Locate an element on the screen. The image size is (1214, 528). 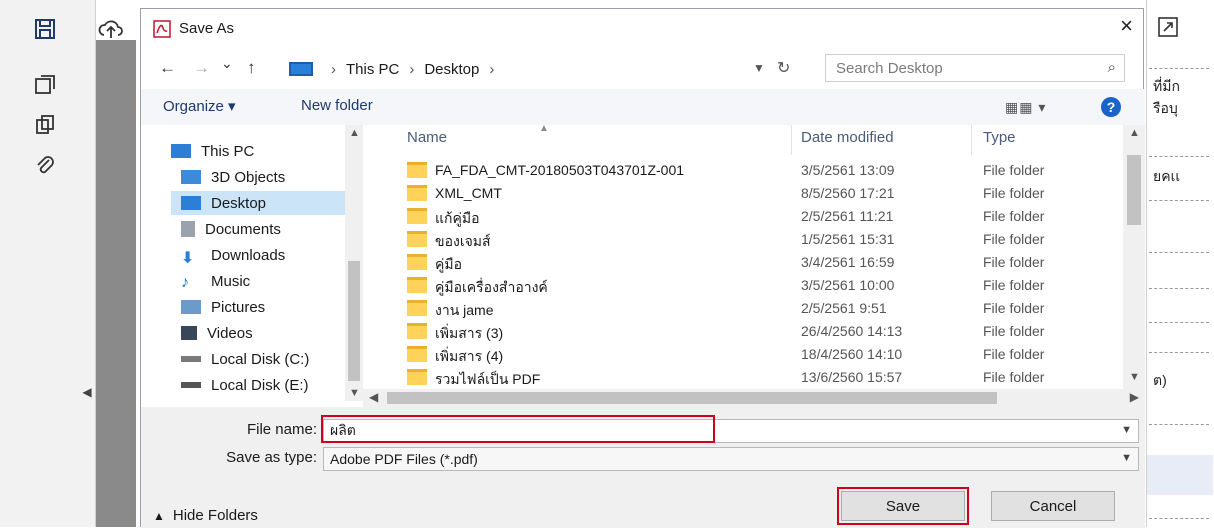
breadcrumb-this-pc: This PC is located at coordinates (372, 69).